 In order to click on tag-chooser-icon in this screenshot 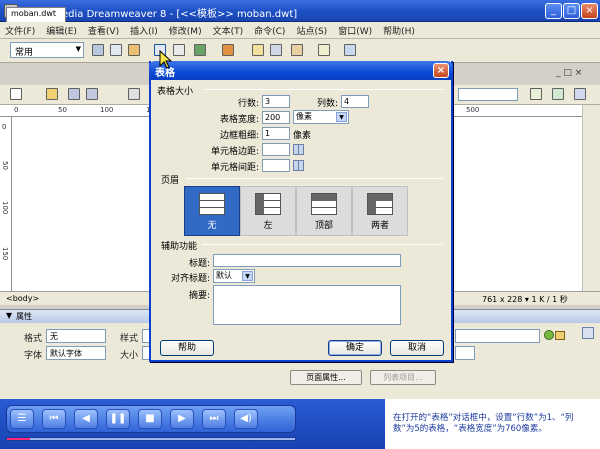, I will do `click(324, 50)`.